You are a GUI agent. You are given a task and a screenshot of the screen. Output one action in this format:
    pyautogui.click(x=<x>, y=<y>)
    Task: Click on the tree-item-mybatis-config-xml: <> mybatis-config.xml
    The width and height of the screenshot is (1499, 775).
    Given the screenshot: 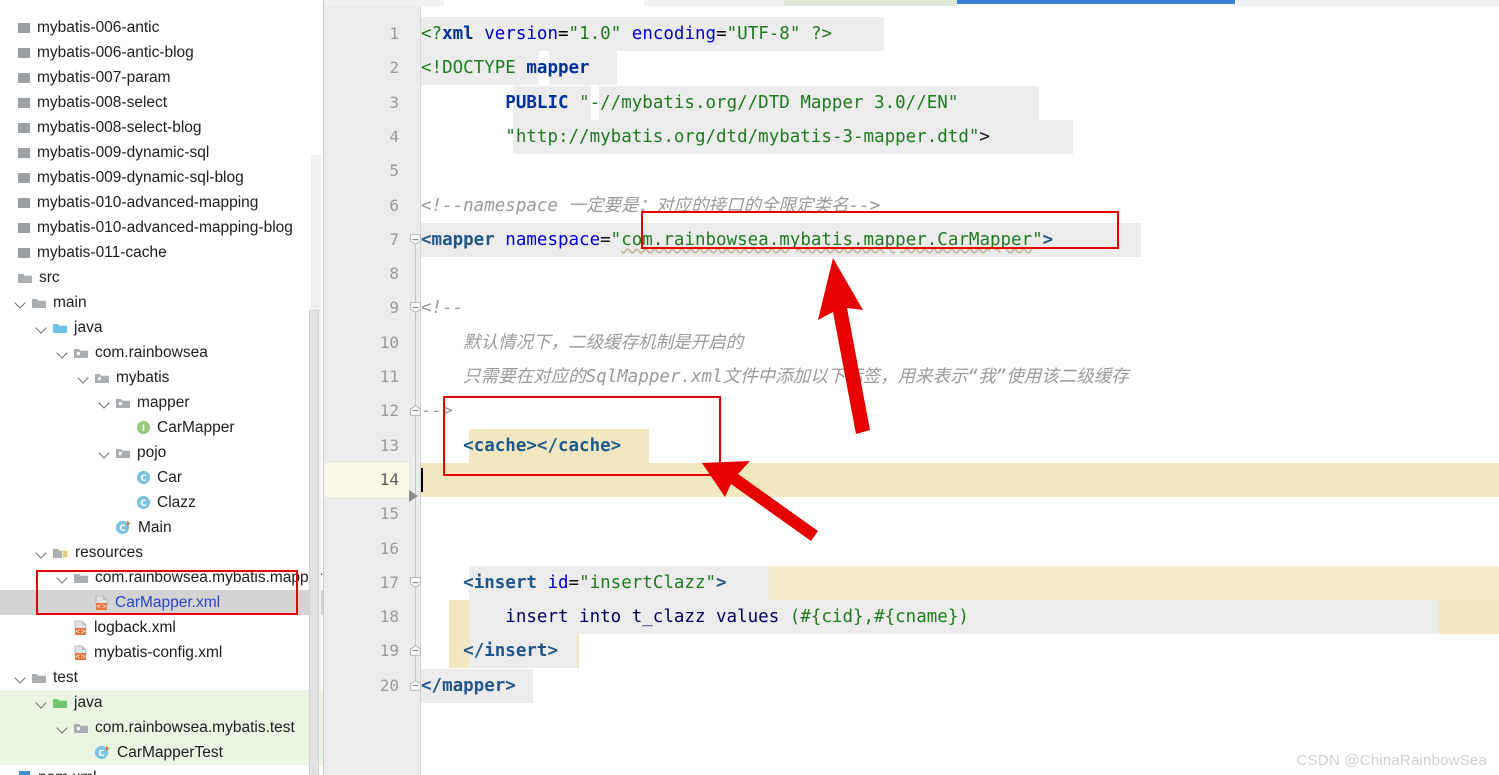 What is the action you would take?
    pyautogui.click(x=161, y=652)
    